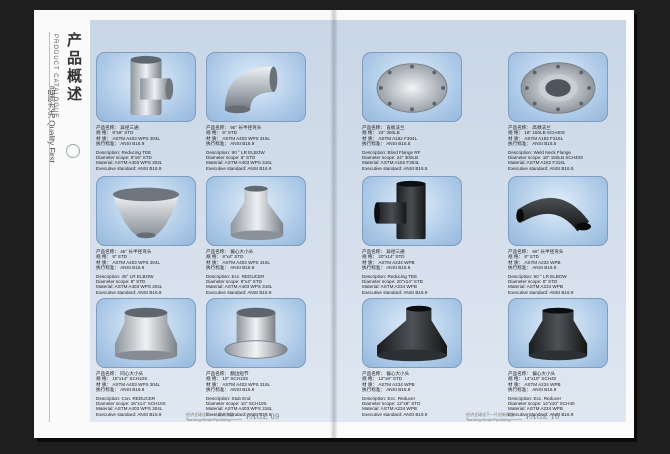  I want to click on tee-icon, so click(146, 87).